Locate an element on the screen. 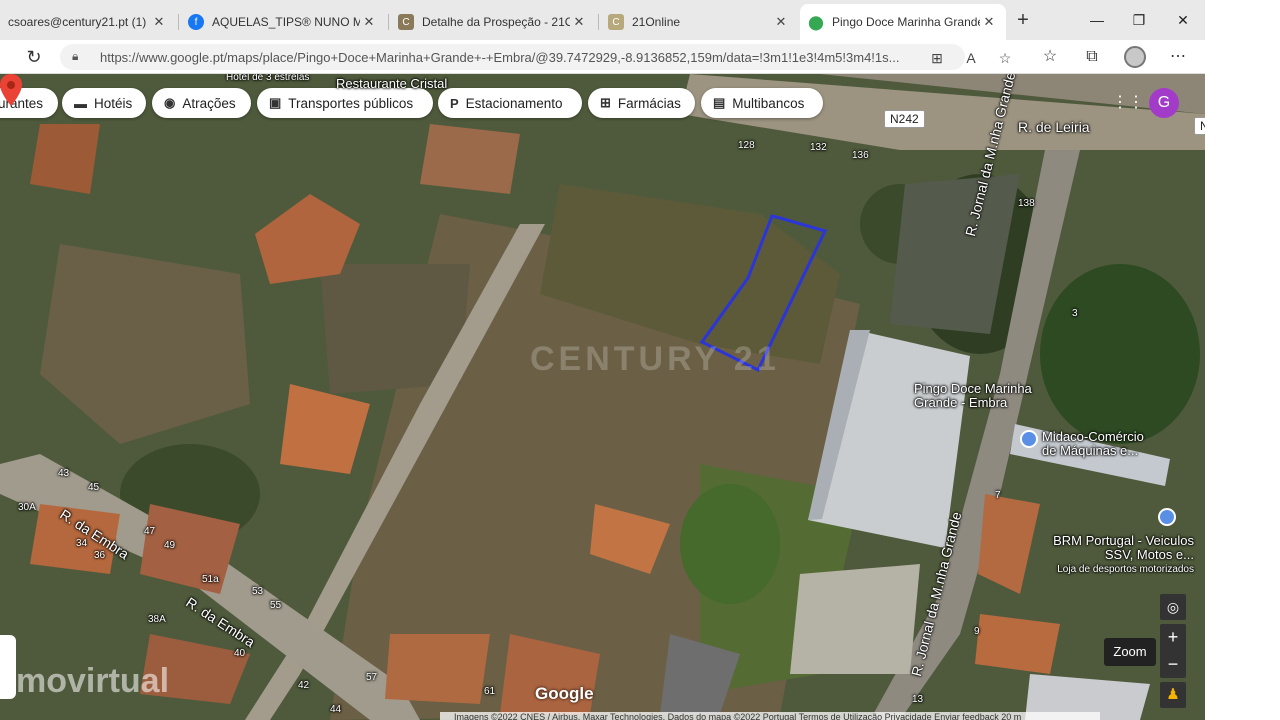 The width and height of the screenshot is (1280, 720). bus-icon: ▣ is located at coordinates (275, 102).